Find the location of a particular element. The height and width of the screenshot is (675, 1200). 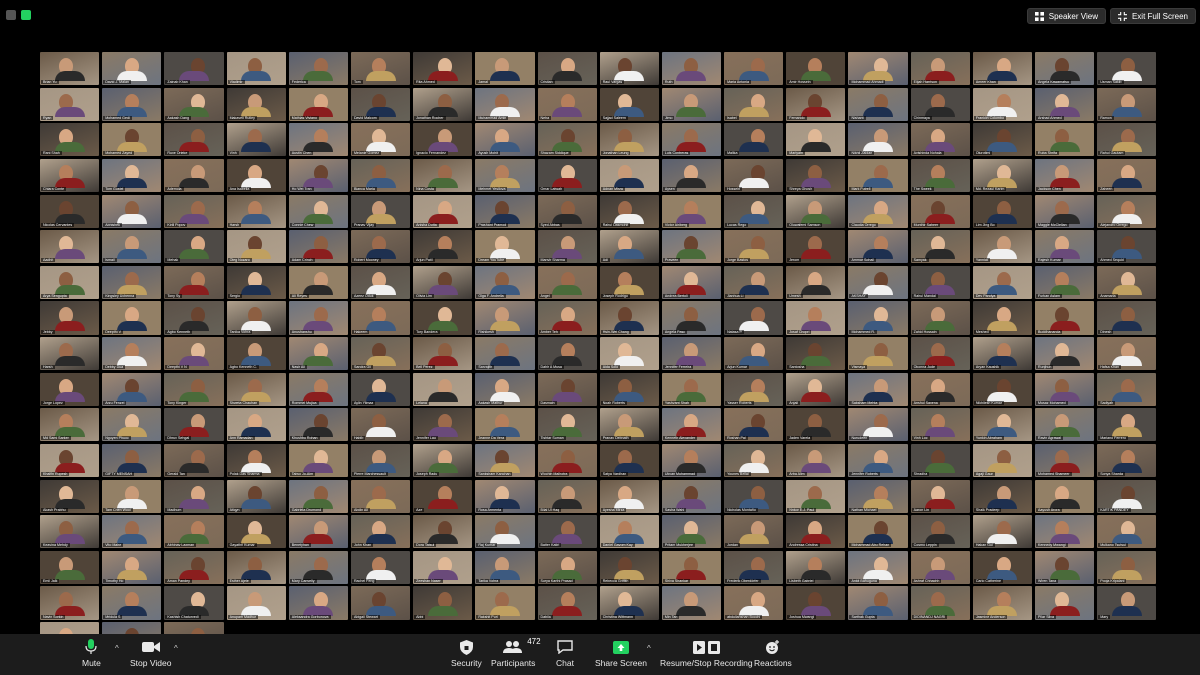

participant-video-tile: Sonya Sharda is located at coordinates (1127, 460).